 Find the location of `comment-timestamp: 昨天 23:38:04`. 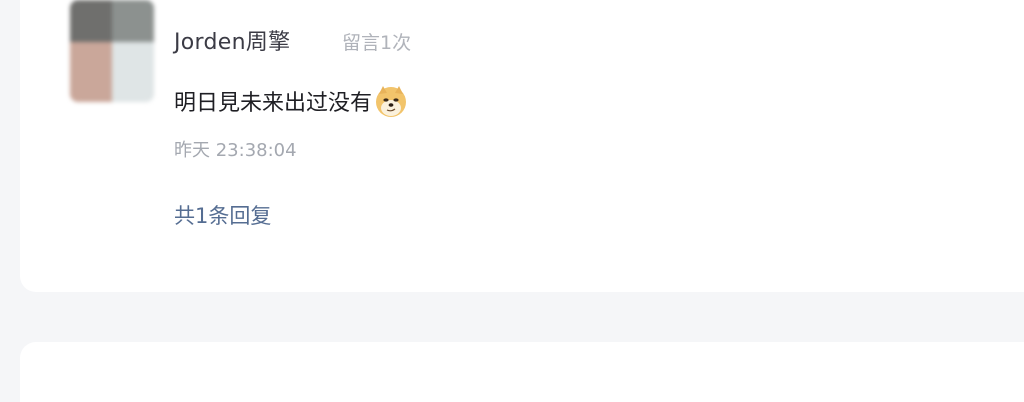

comment-timestamp: 昨天 23:38:04 is located at coordinates (235, 150).